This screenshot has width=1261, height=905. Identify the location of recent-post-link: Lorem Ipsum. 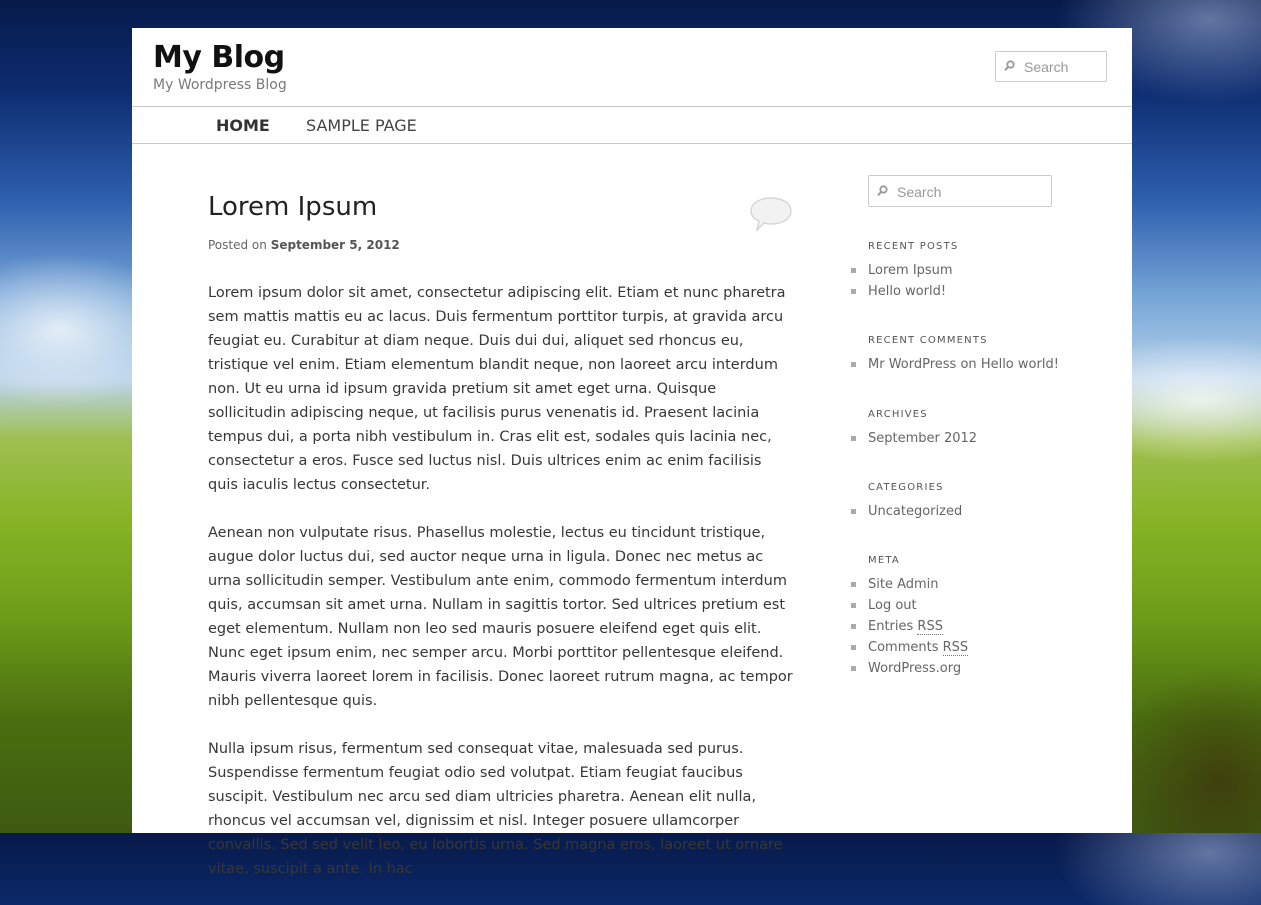
(959, 270).